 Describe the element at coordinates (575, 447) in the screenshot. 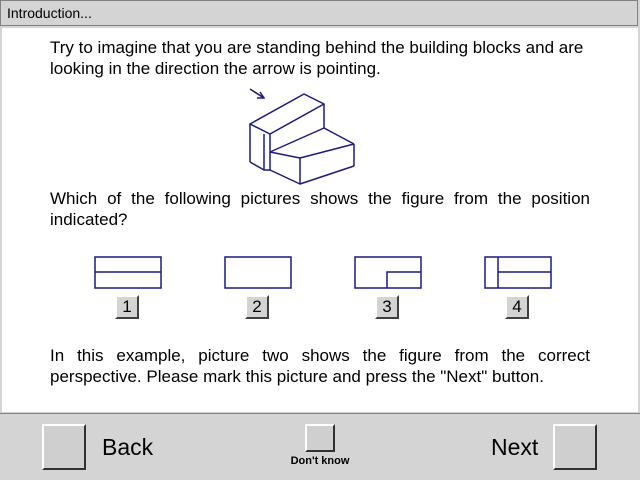

I see `next-button` at that location.